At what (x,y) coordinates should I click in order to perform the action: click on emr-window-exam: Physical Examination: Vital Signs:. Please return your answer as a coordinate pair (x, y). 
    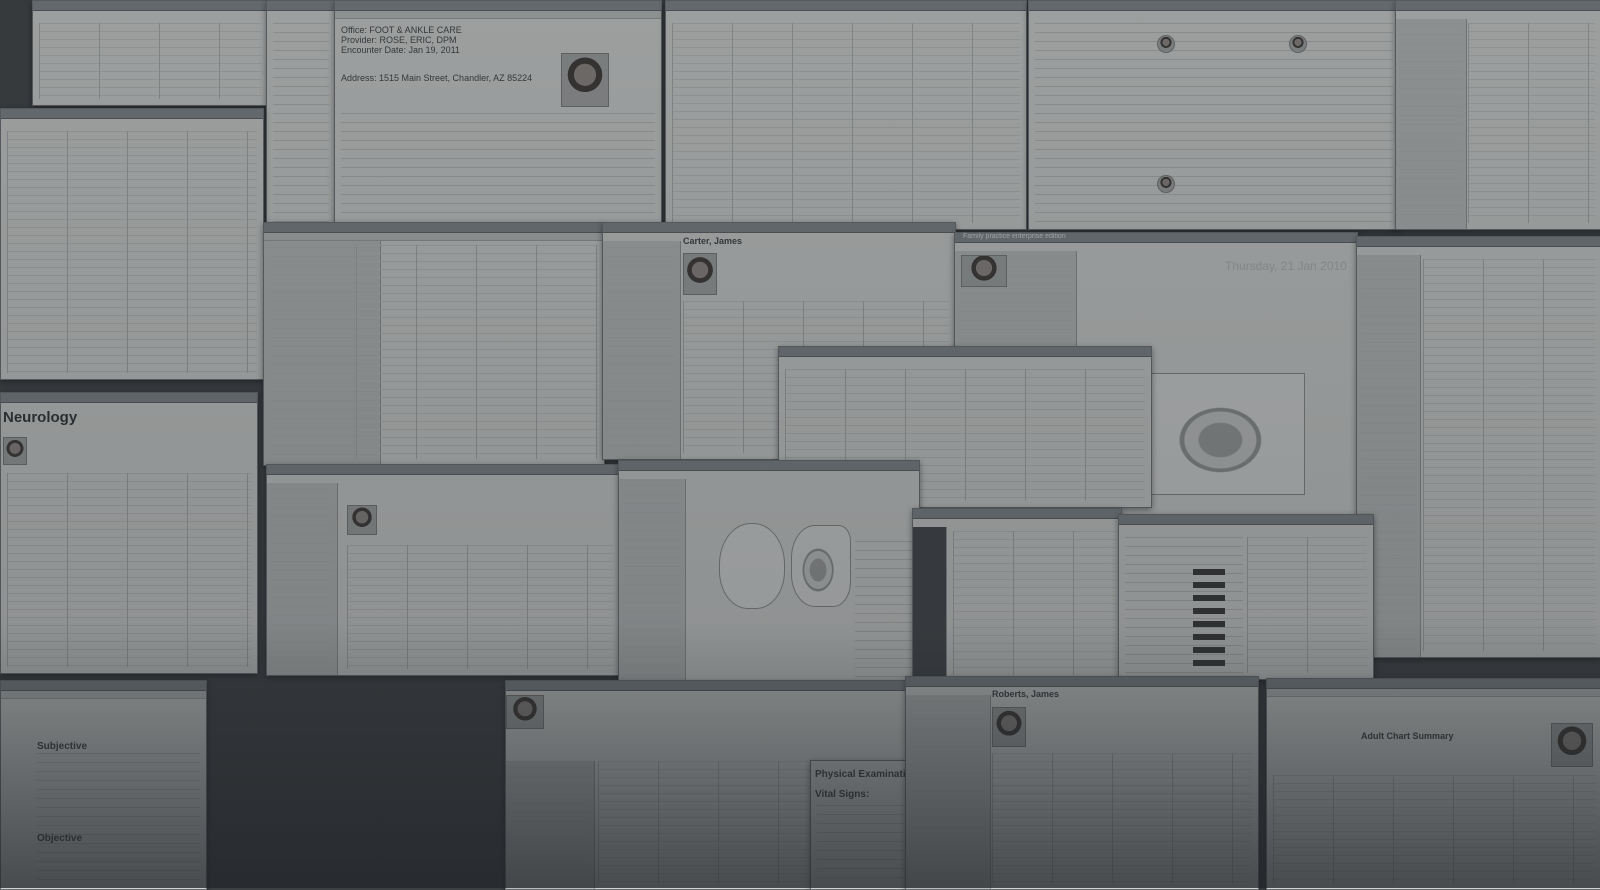
    Looking at the image, I should click on (860, 825).